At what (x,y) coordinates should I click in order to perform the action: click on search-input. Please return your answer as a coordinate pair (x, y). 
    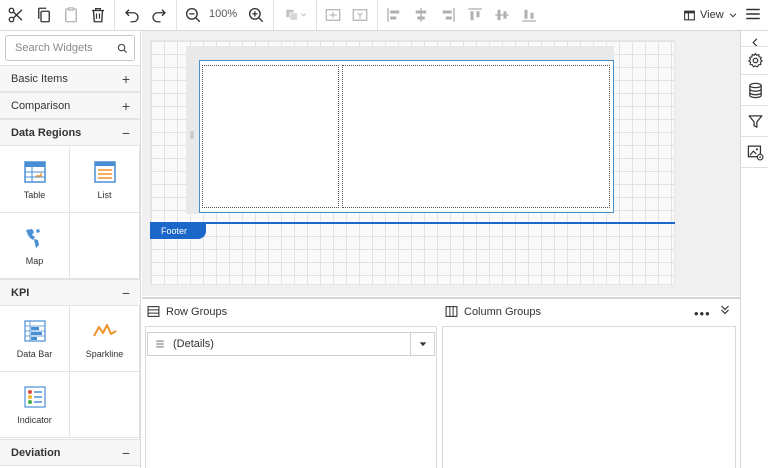
    Looking at the image, I should click on (63, 48).